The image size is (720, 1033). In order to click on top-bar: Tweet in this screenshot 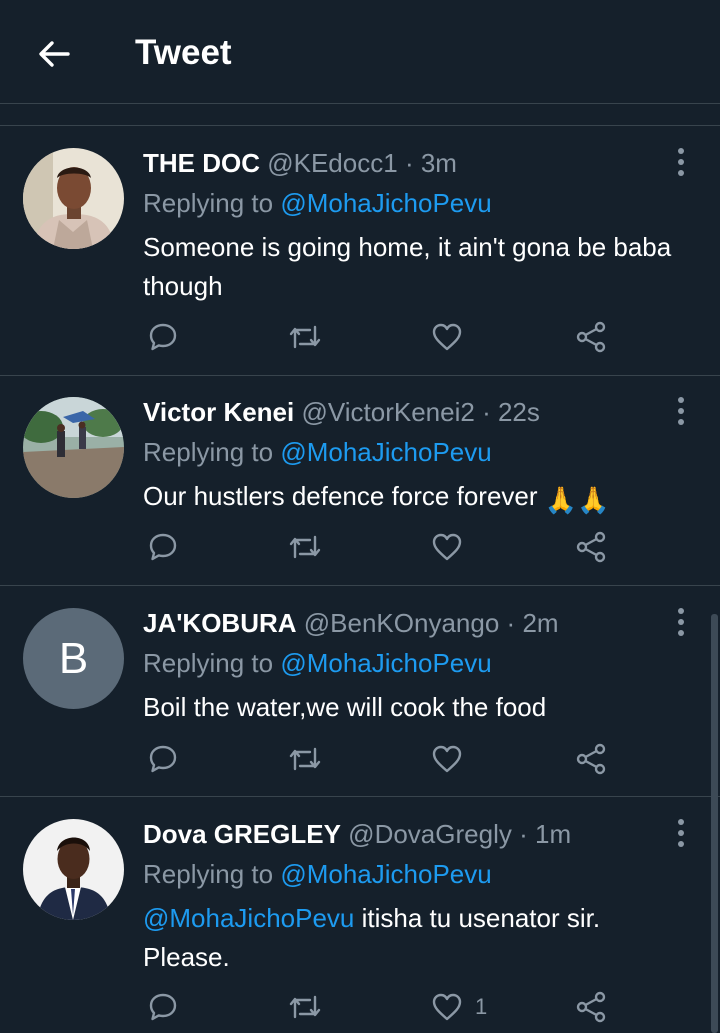, I will do `click(360, 52)`.